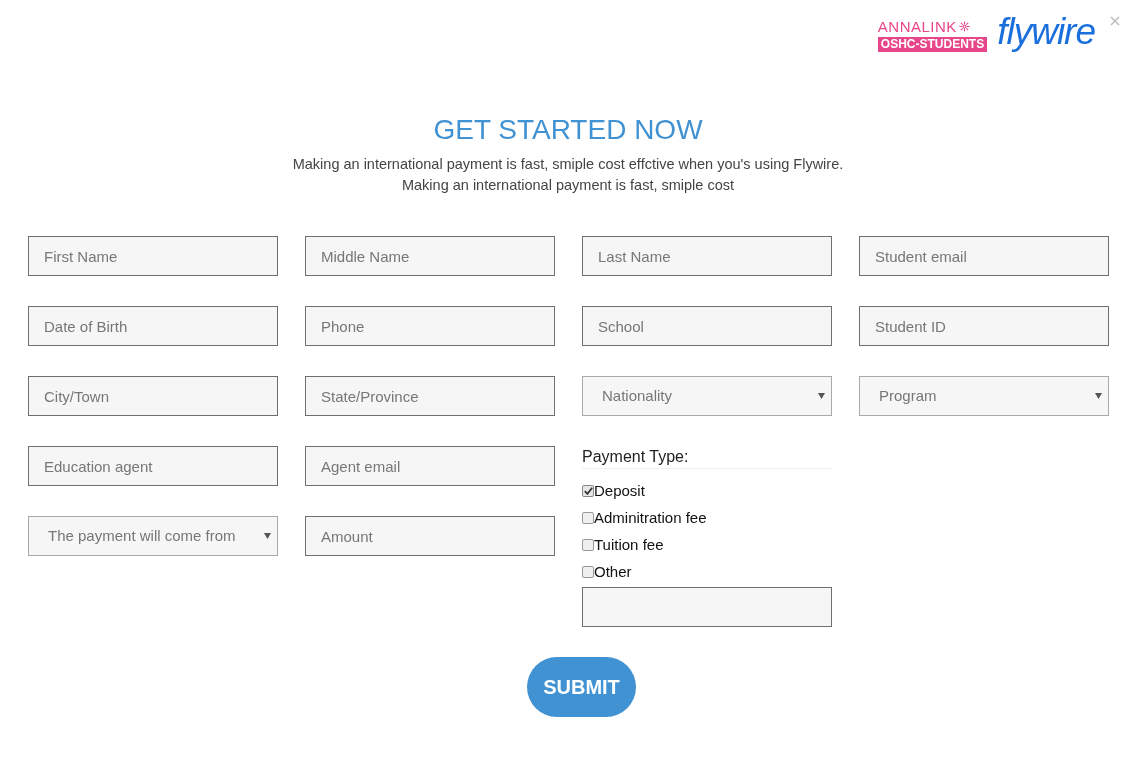  What do you see at coordinates (984, 326) in the screenshot?
I see `text-field: Student ID` at bounding box center [984, 326].